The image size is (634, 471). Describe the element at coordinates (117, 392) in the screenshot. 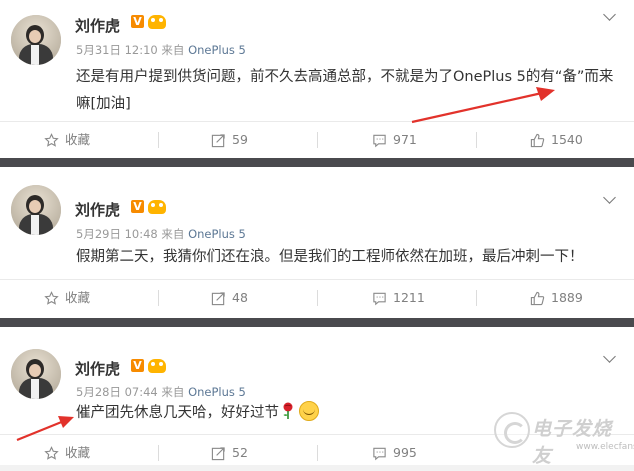

I see `post-date: 5月28日 07:44` at that location.